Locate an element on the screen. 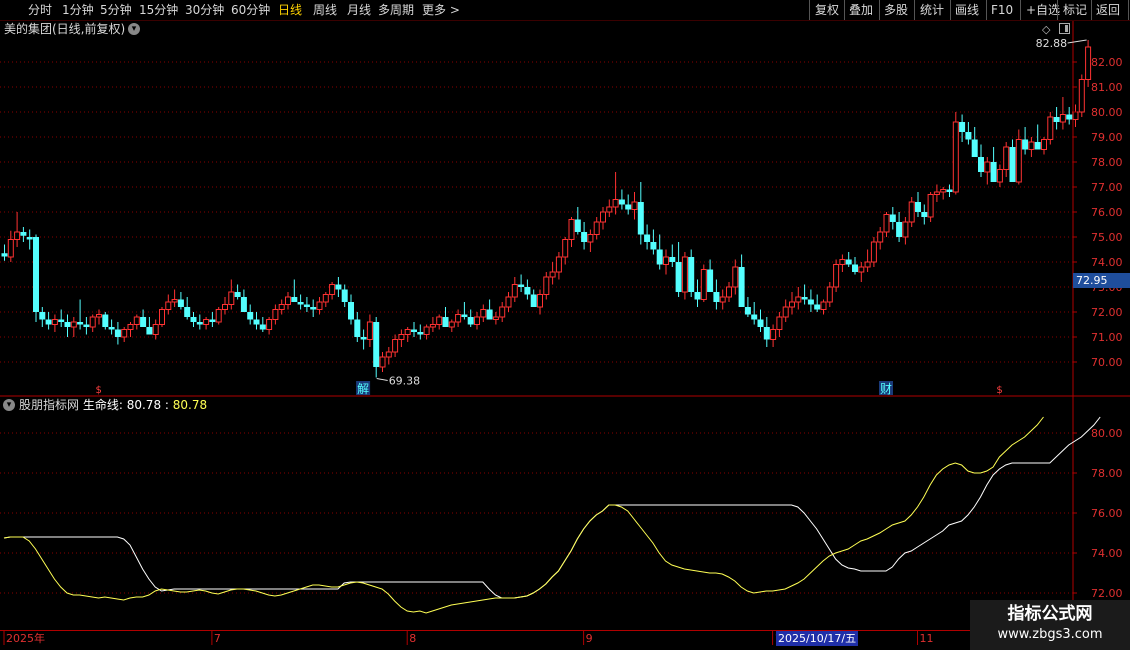 This screenshot has height=650, width=1130. toolbar-action-4: 画线 is located at coordinates (967, 10).